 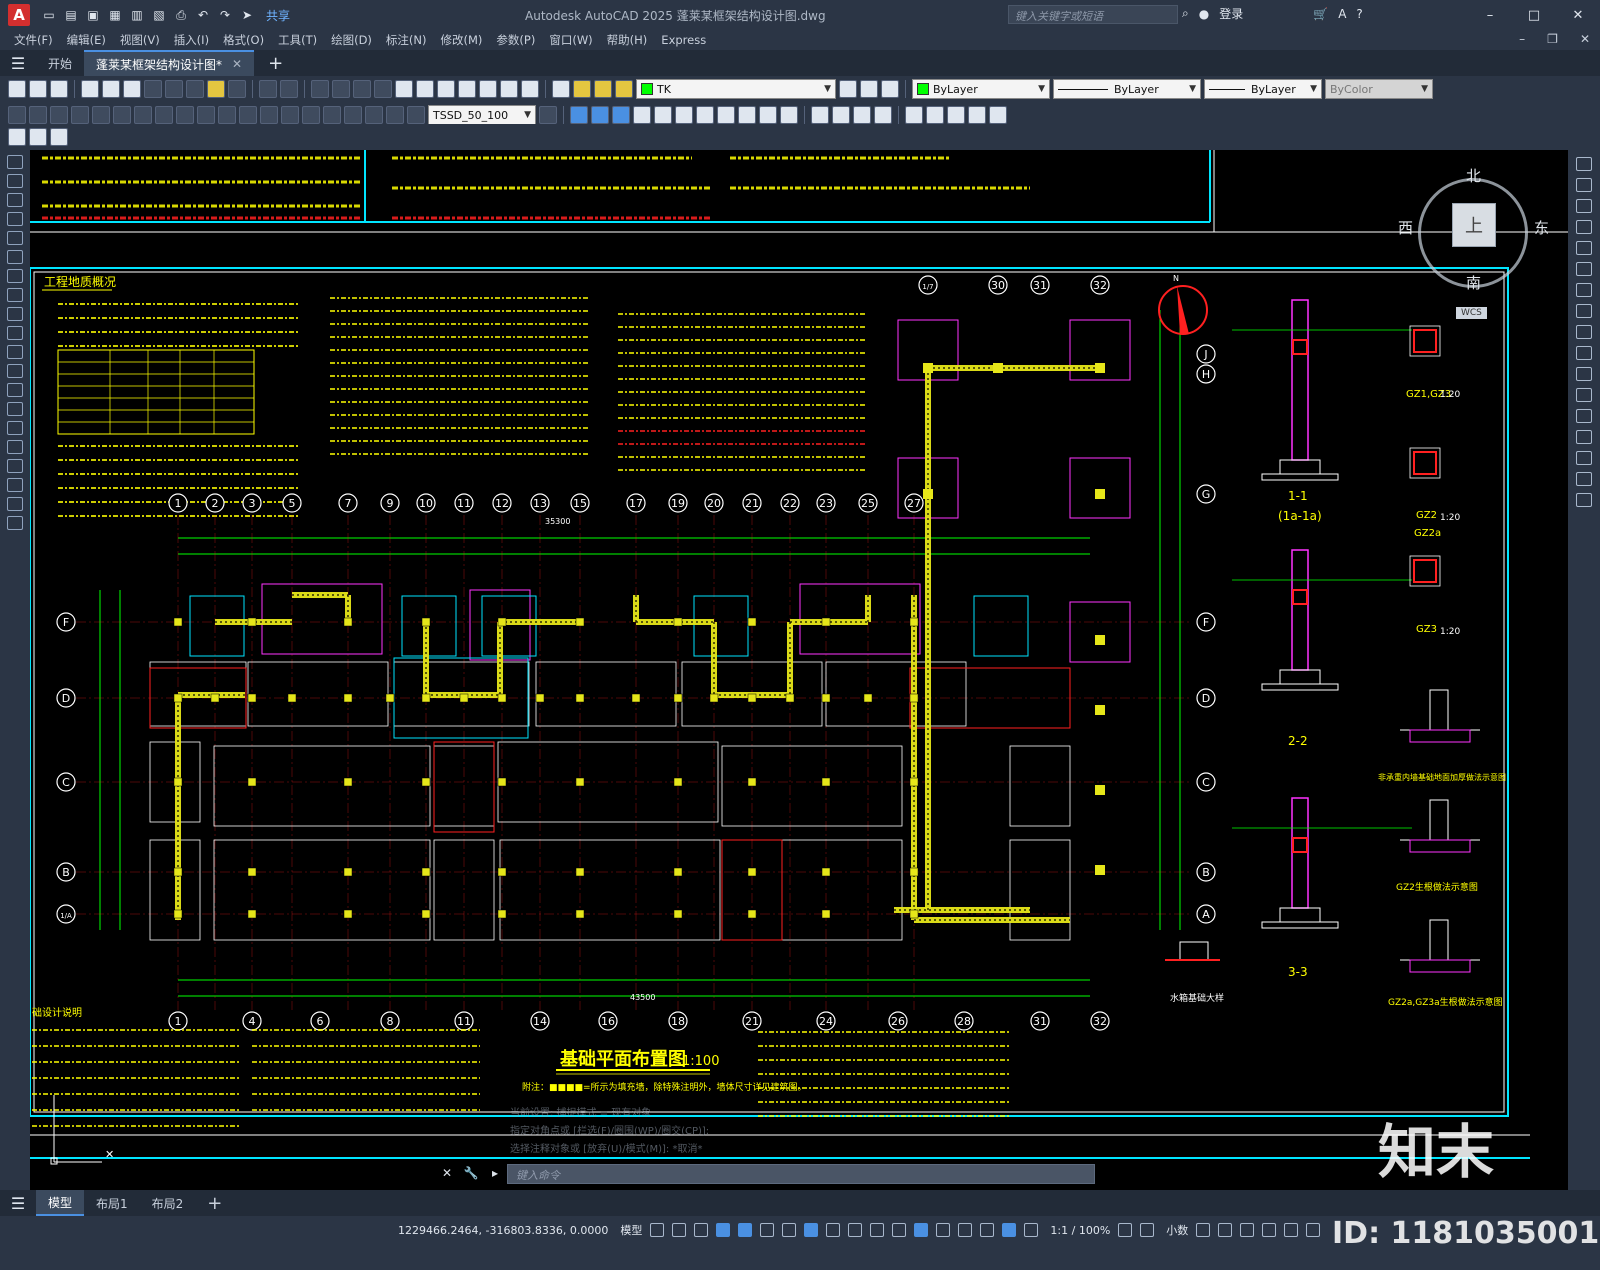 I want to click on open-web-icon: ▥, so click(x=137, y=15).